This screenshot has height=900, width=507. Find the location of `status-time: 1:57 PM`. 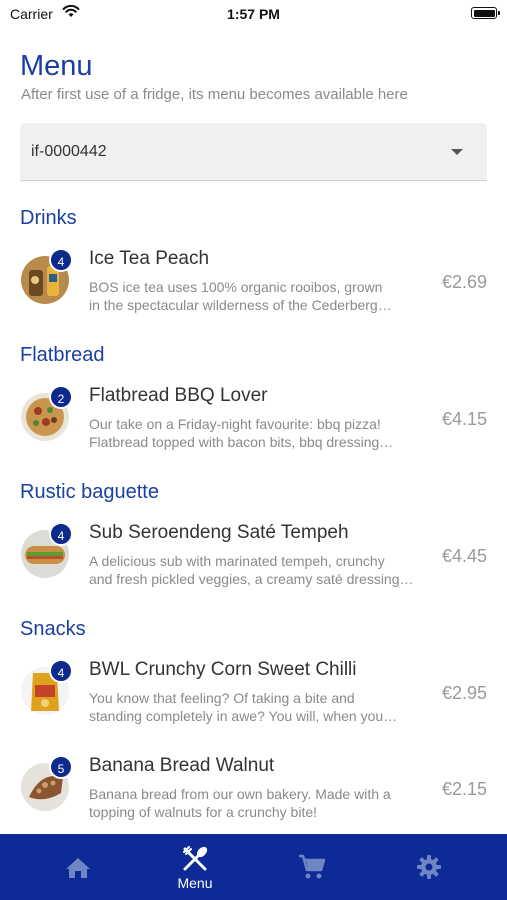

status-time: 1:57 PM is located at coordinates (253, 14).